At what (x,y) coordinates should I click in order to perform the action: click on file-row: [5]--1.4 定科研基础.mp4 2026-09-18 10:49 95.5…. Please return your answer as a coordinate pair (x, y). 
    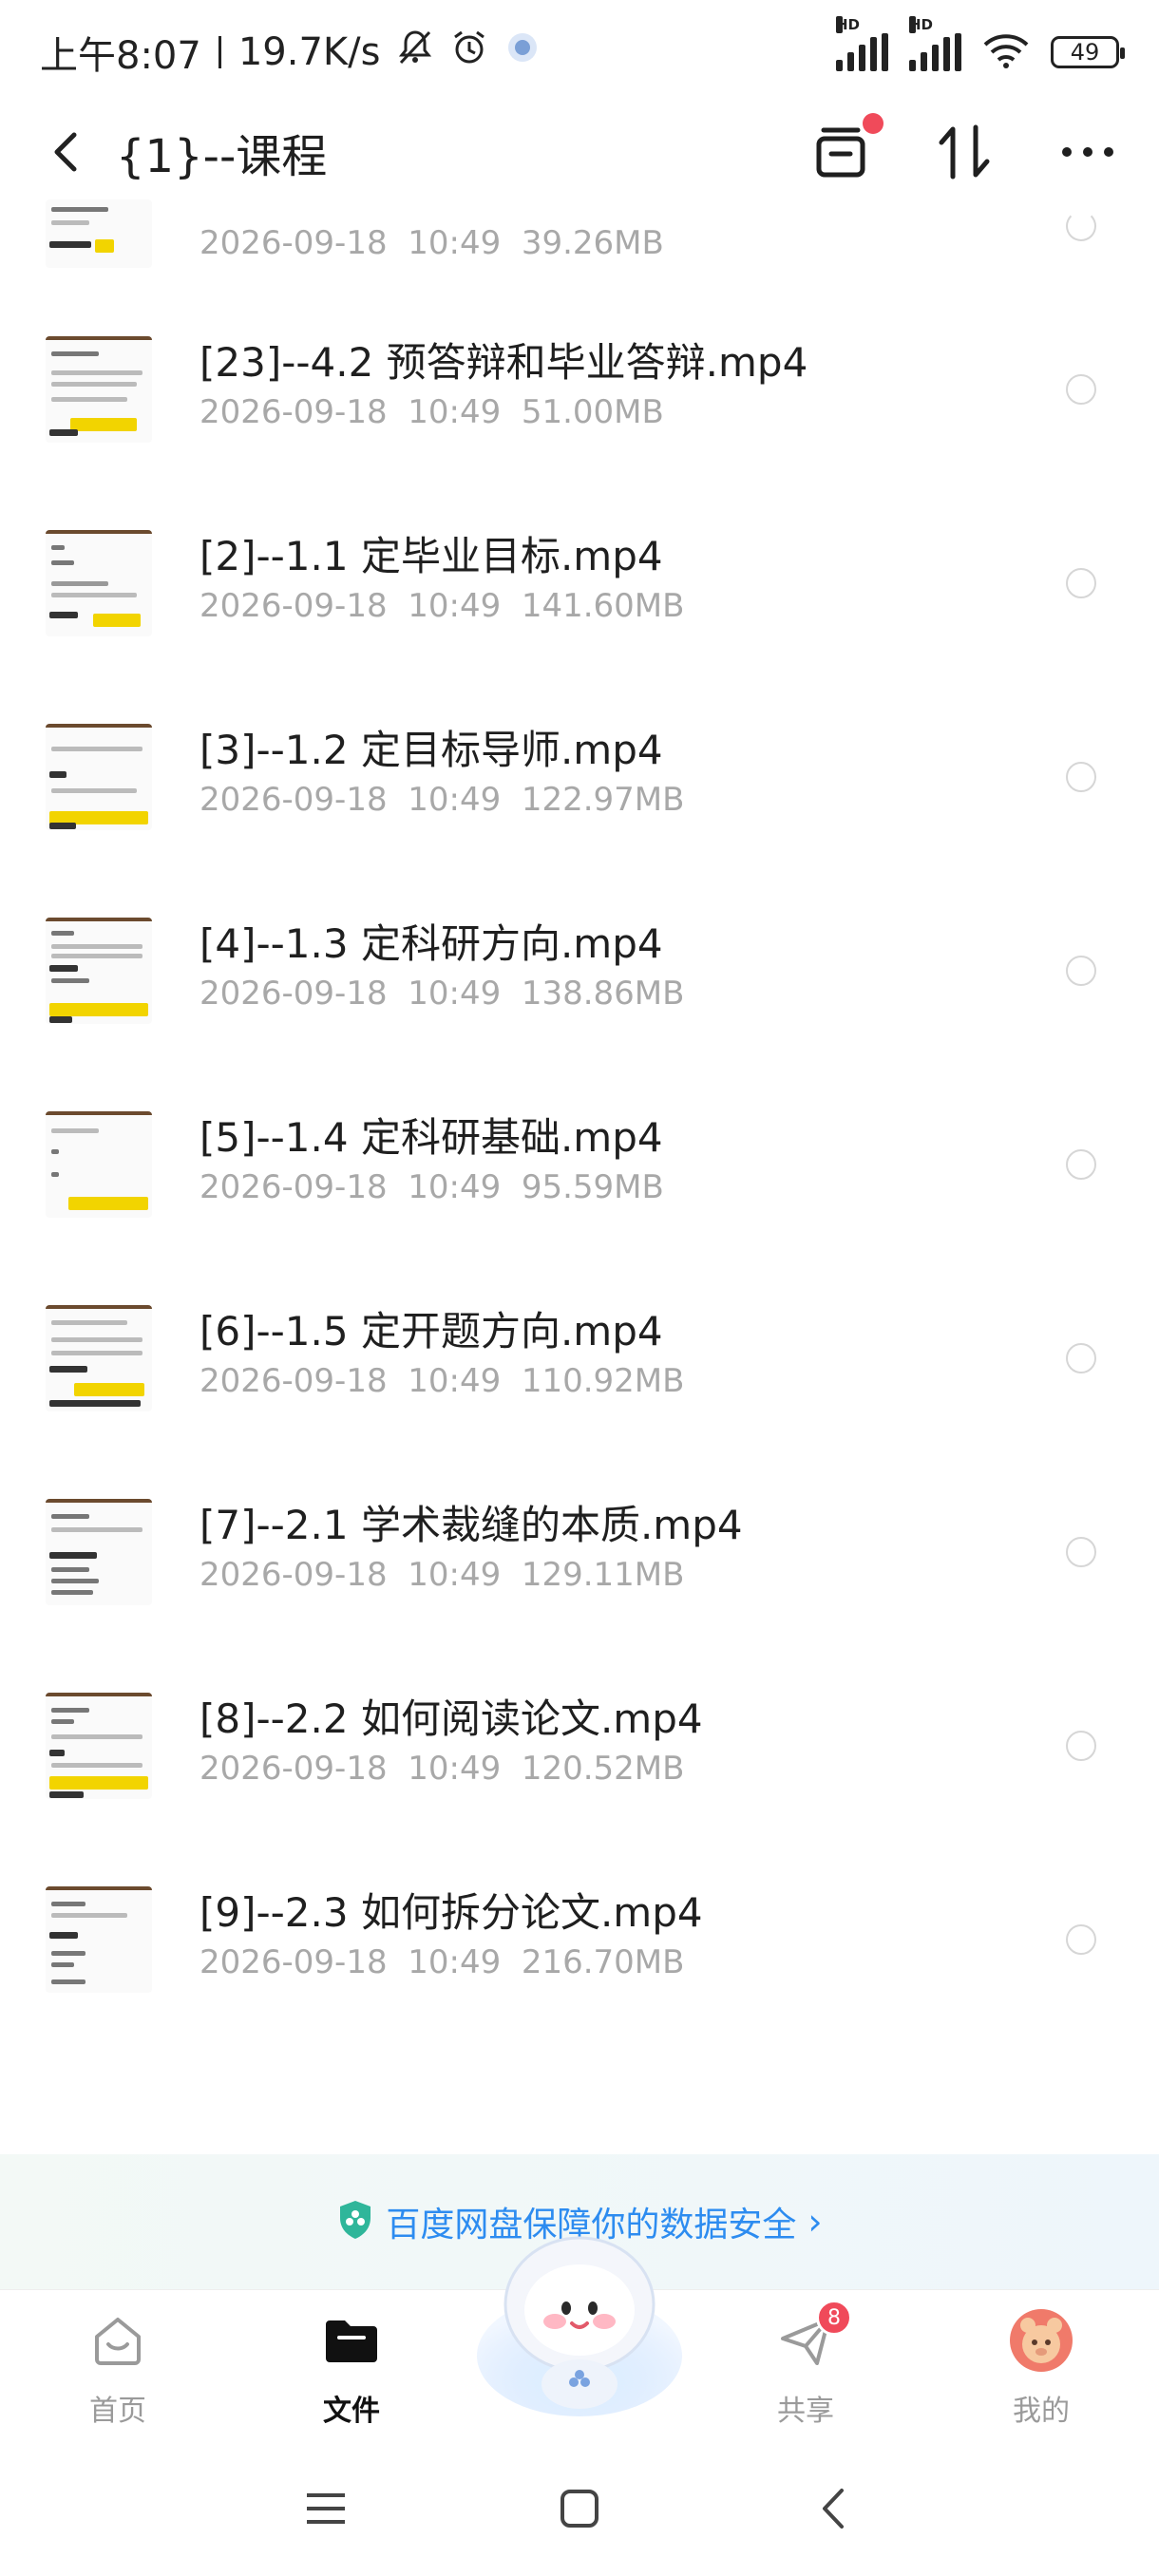
    Looking at the image, I should click on (579, 1163).